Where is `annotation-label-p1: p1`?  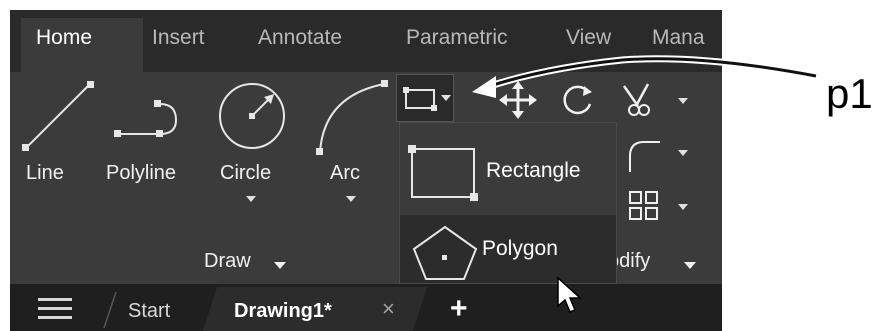
annotation-label-p1: p1 is located at coordinates (849, 93).